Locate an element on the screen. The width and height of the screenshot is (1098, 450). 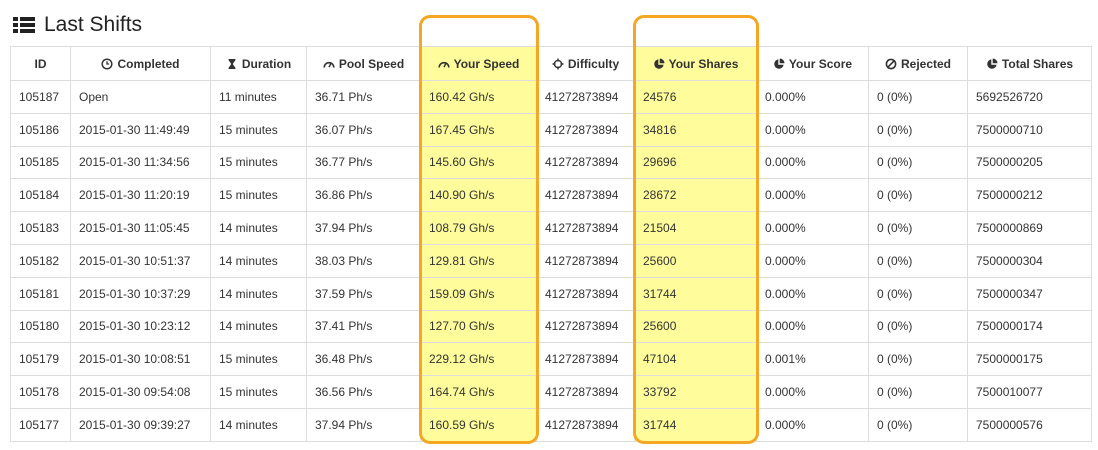
cell-completed: 2015-01-30 11:20:19 is located at coordinates (140, 195).